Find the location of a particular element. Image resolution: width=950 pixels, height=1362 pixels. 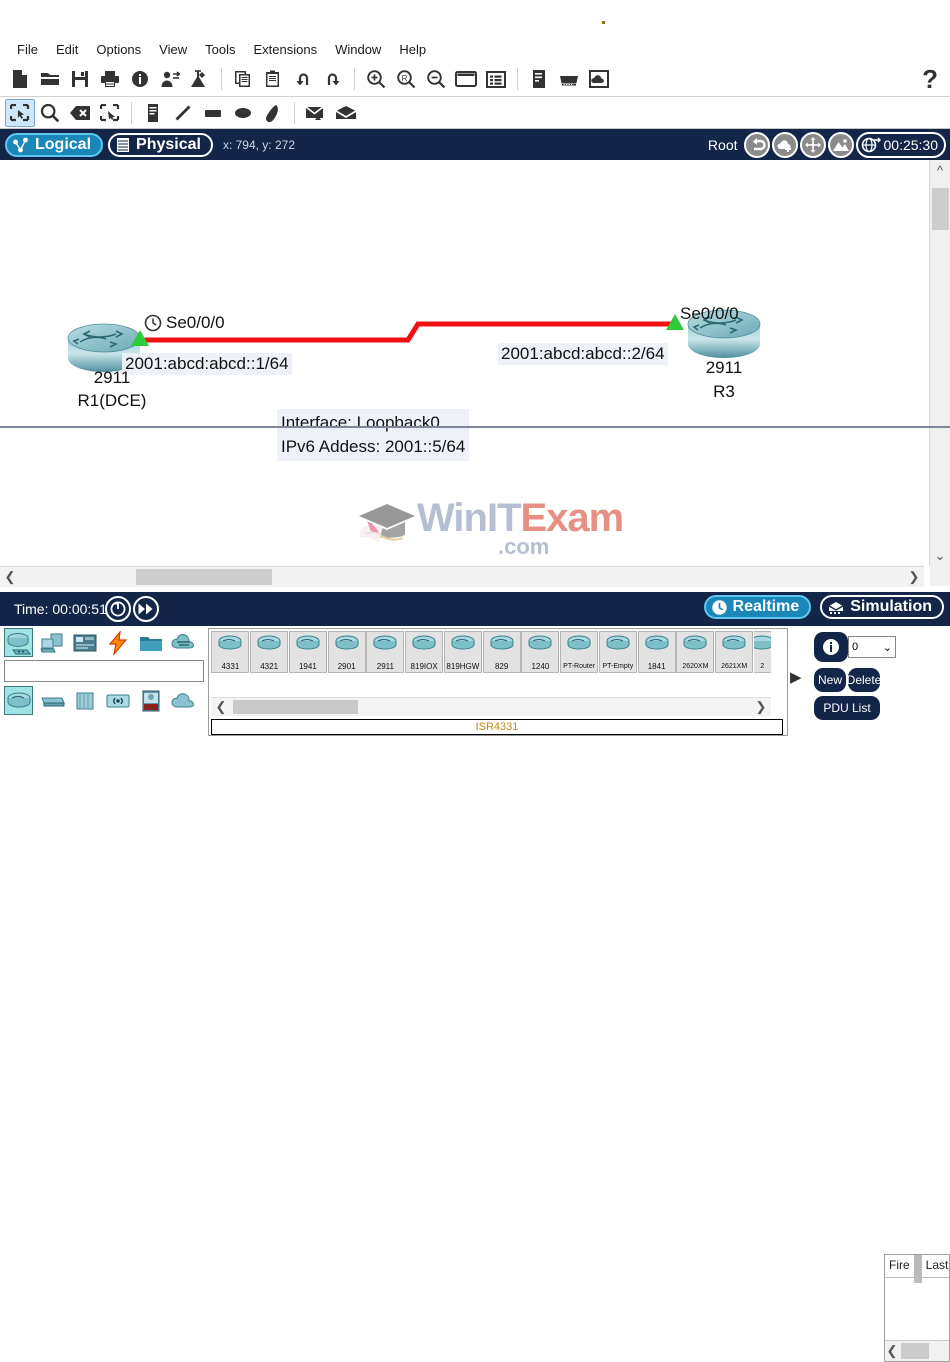

delete-icon is located at coordinates (80, 113).